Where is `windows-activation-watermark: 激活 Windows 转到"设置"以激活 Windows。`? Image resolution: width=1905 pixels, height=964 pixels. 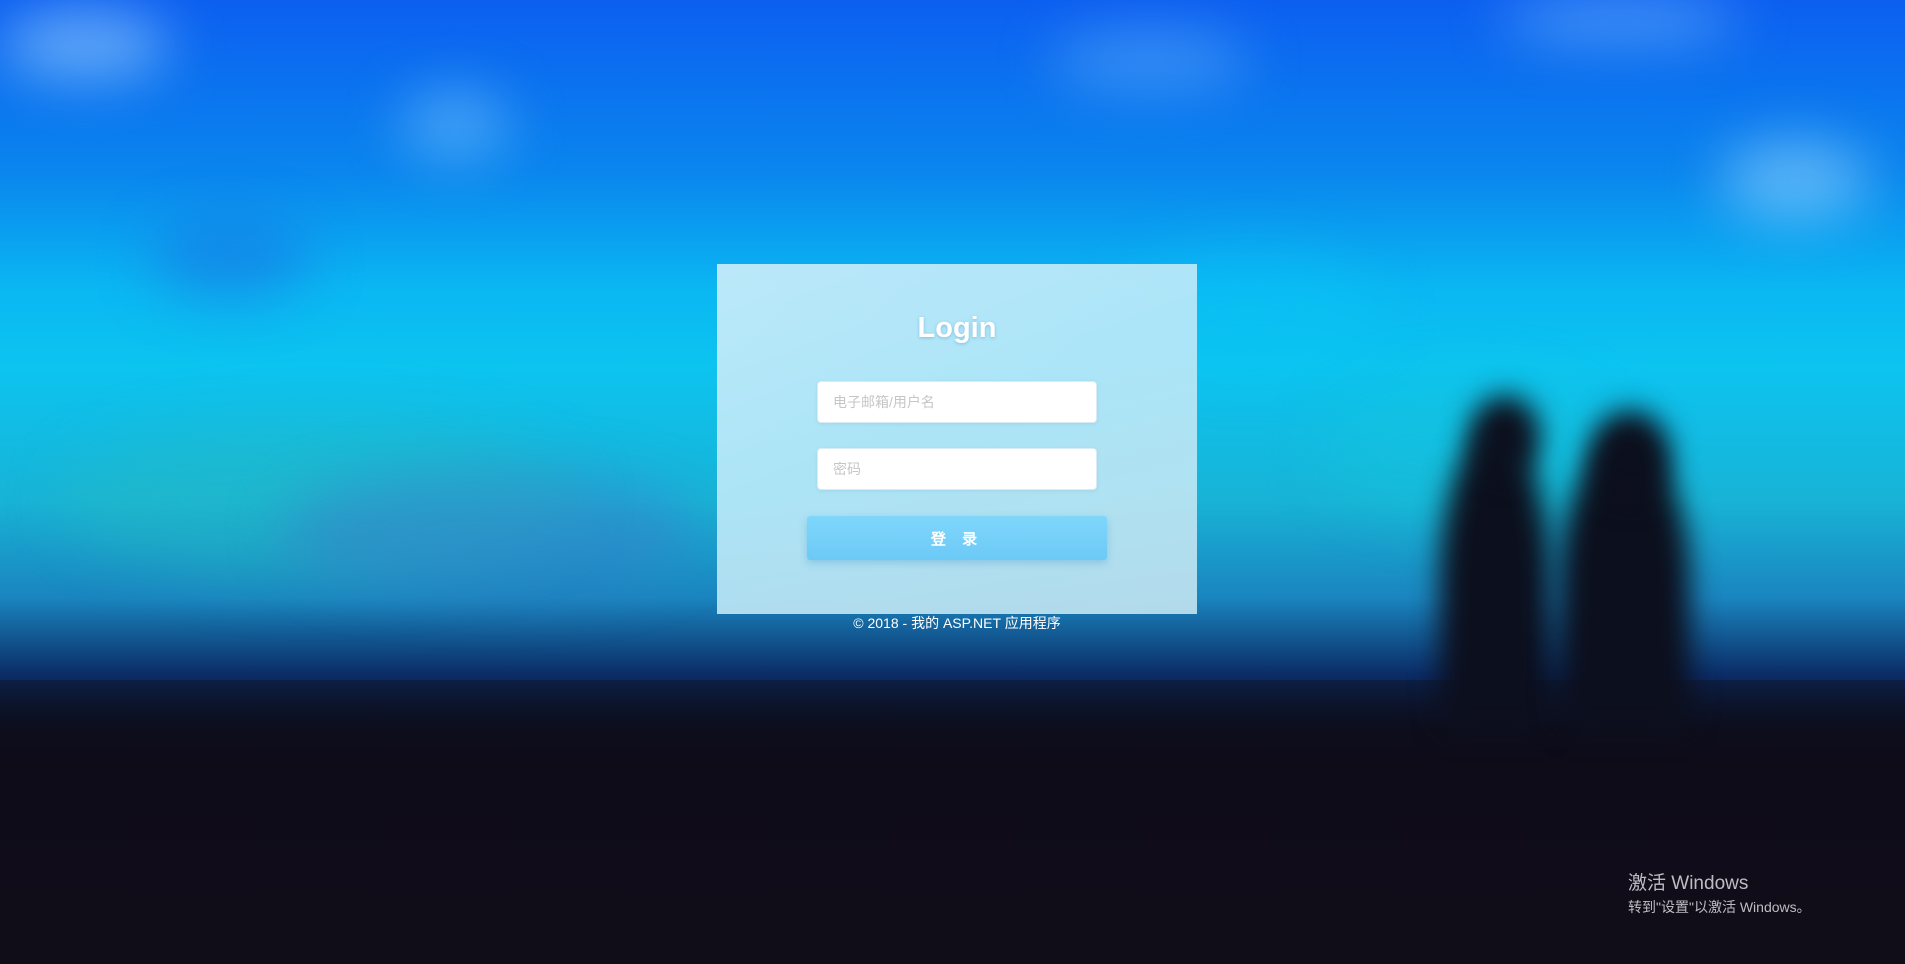
windows-activation-watermark: 激活 Windows 转到"设置"以激活 Windows。 is located at coordinates (1719, 894).